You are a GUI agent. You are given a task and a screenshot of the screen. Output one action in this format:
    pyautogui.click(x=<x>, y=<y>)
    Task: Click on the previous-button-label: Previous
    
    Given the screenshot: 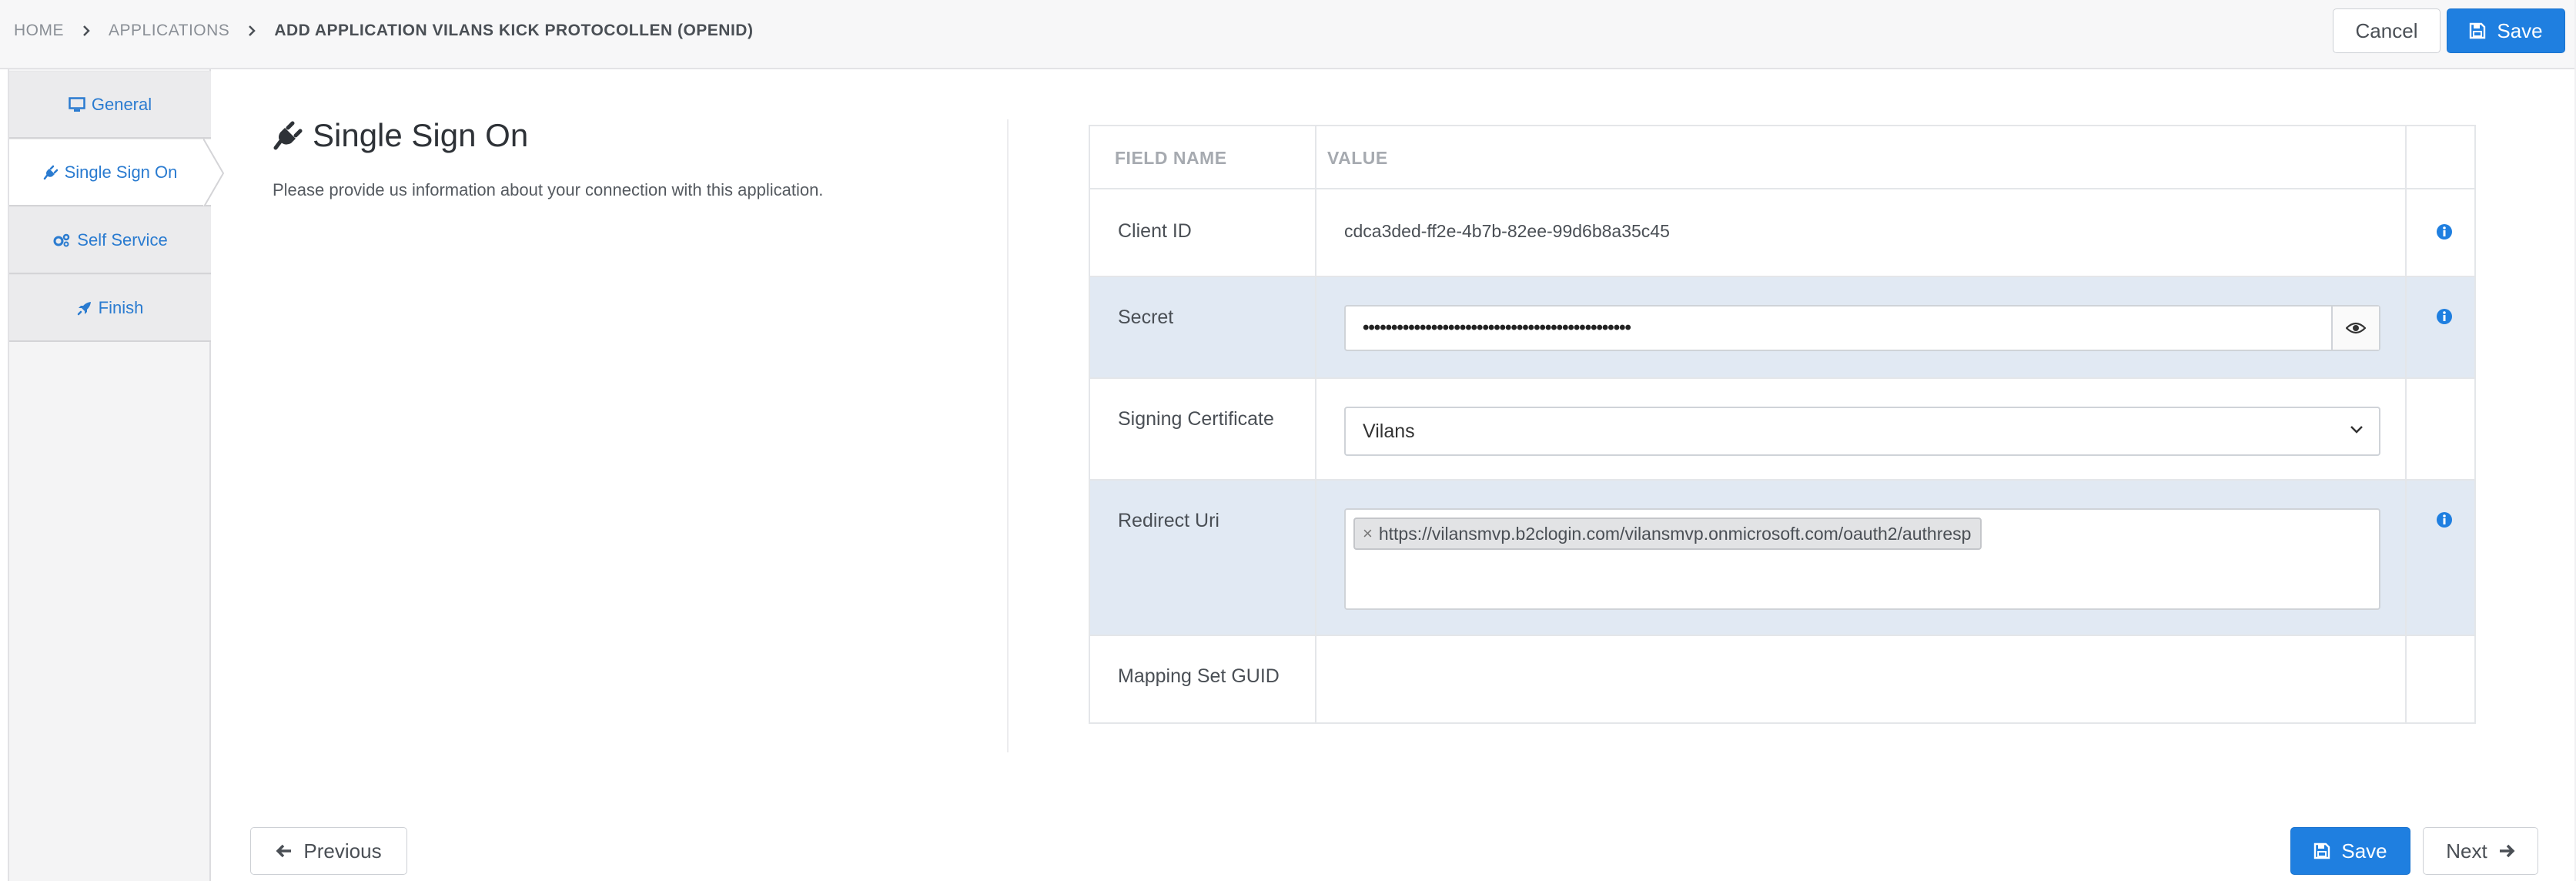 What is the action you would take?
    pyautogui.click(x=342, y=851)
    